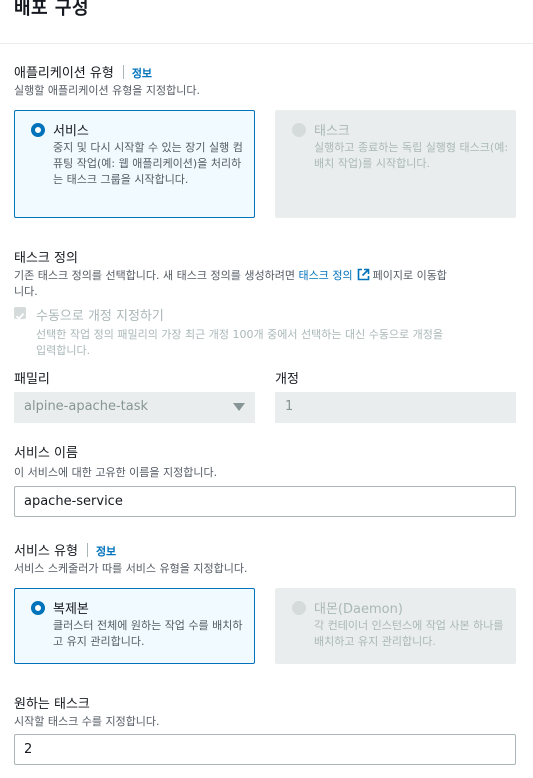 Image resolution: width=533 pixels, height=778 pixels. I want to click on family-select: alpine-apache-task, so click(134, 407).